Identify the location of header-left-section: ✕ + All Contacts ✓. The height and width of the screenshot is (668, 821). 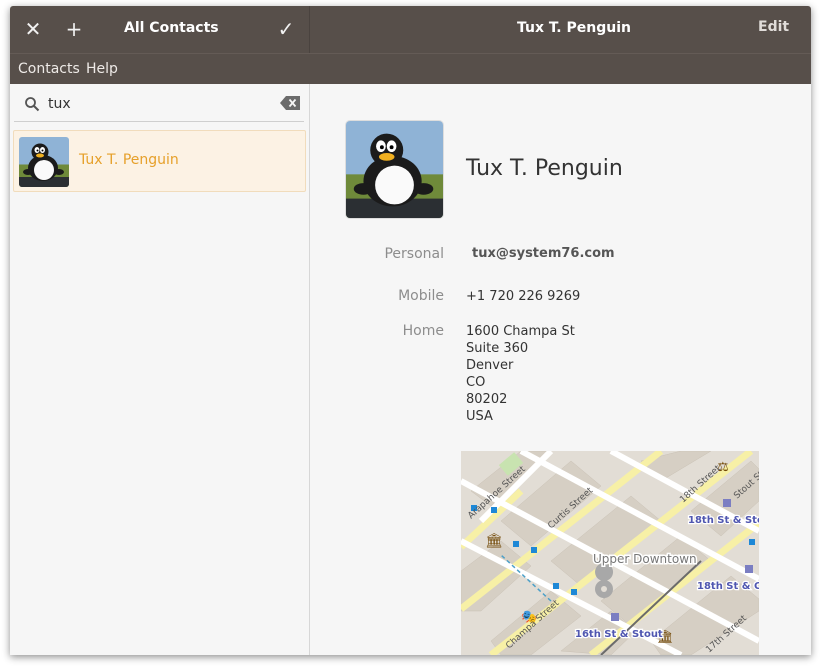
(160, 29).